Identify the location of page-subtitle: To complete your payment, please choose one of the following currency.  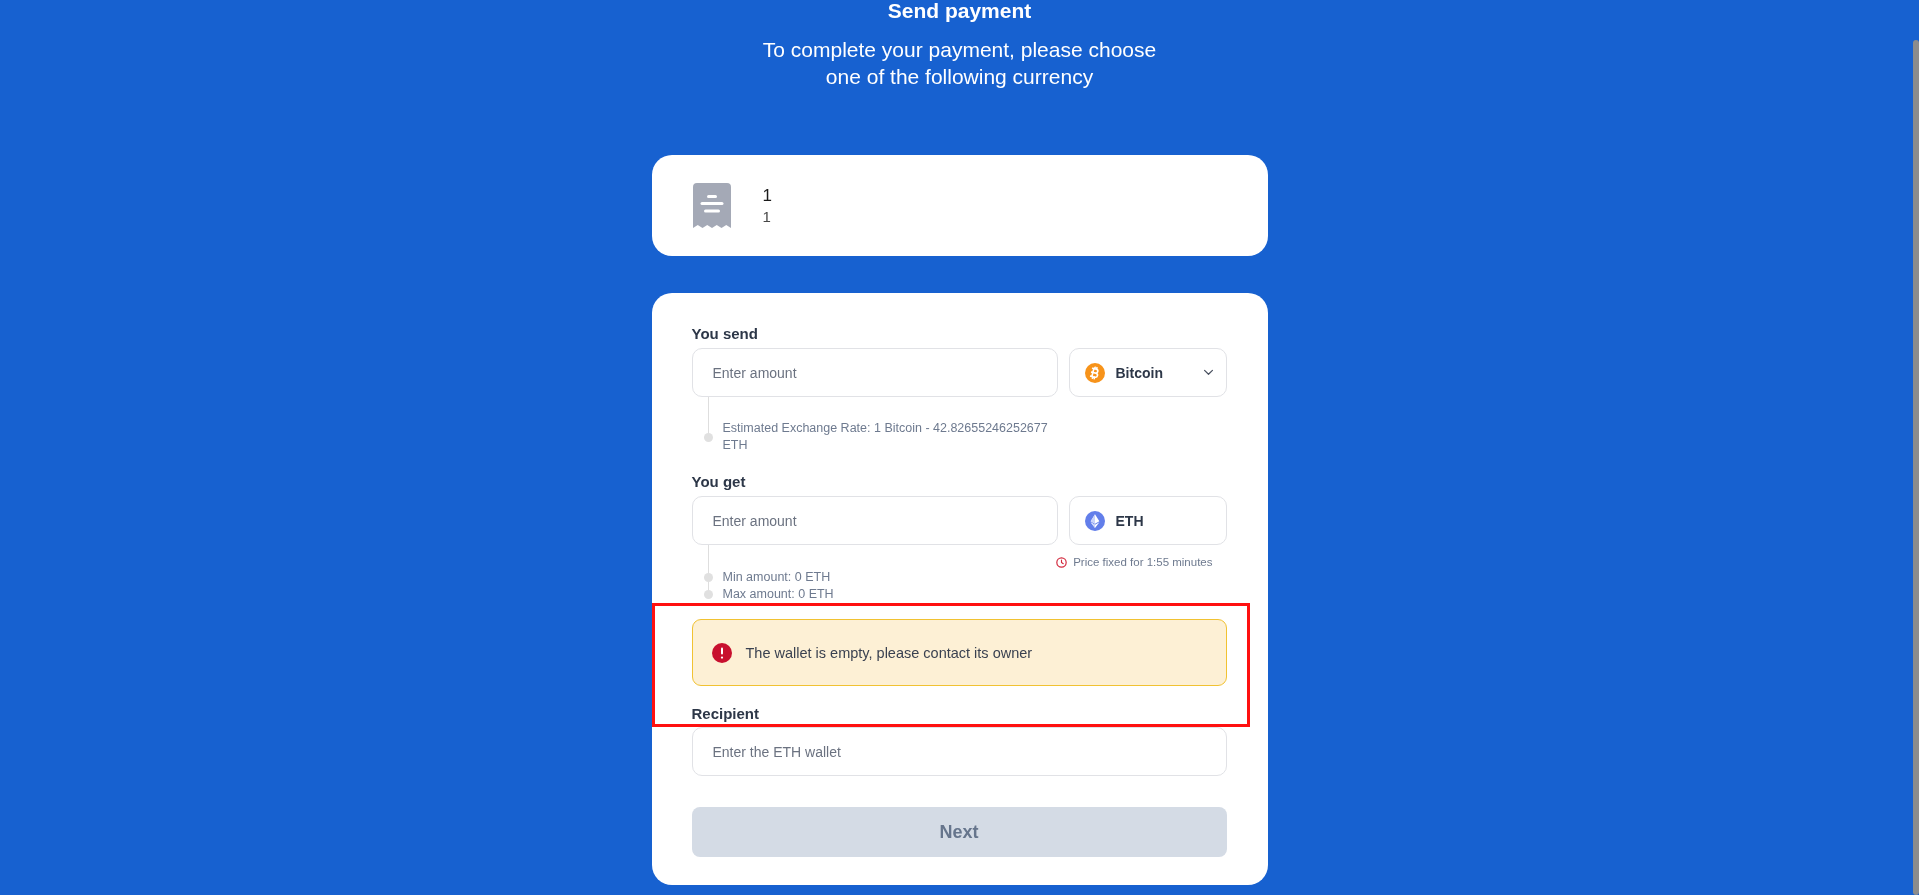
(959, 63).